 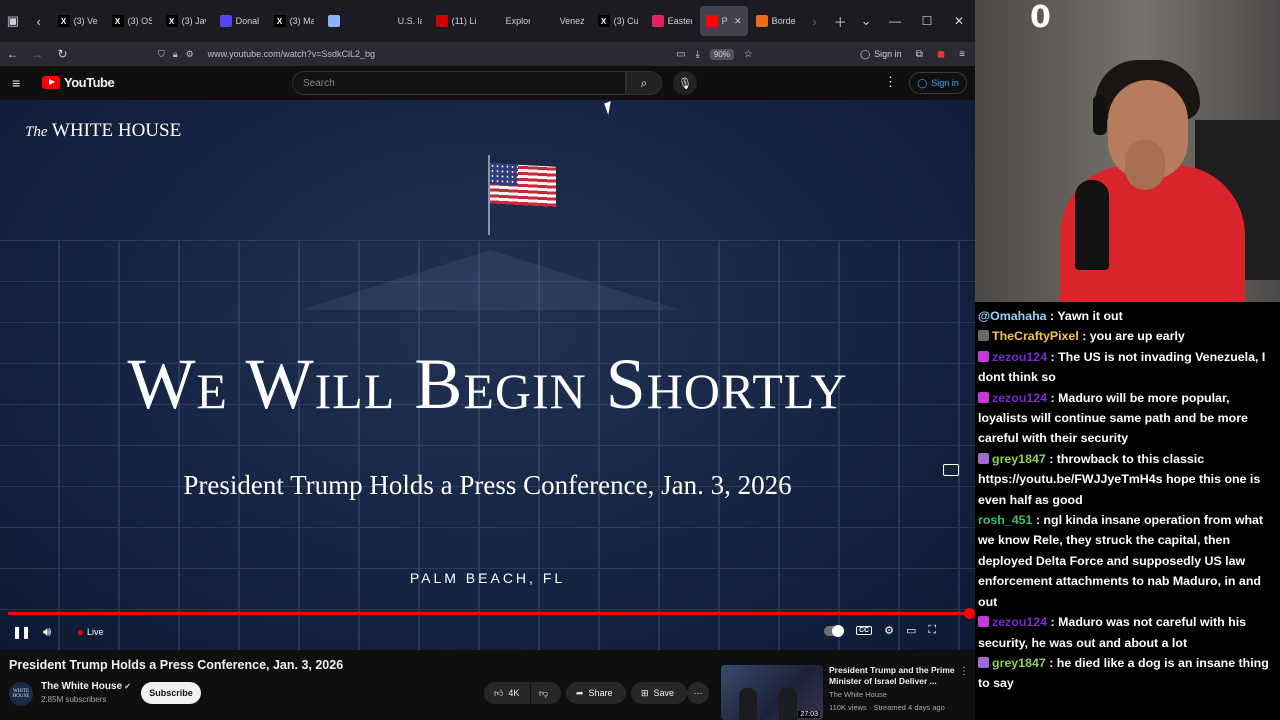 What do you see at coordinates (78, 21) in the screenshot?
I see `browser-tab: X (3) Ve` at bounding box center [78, 21].